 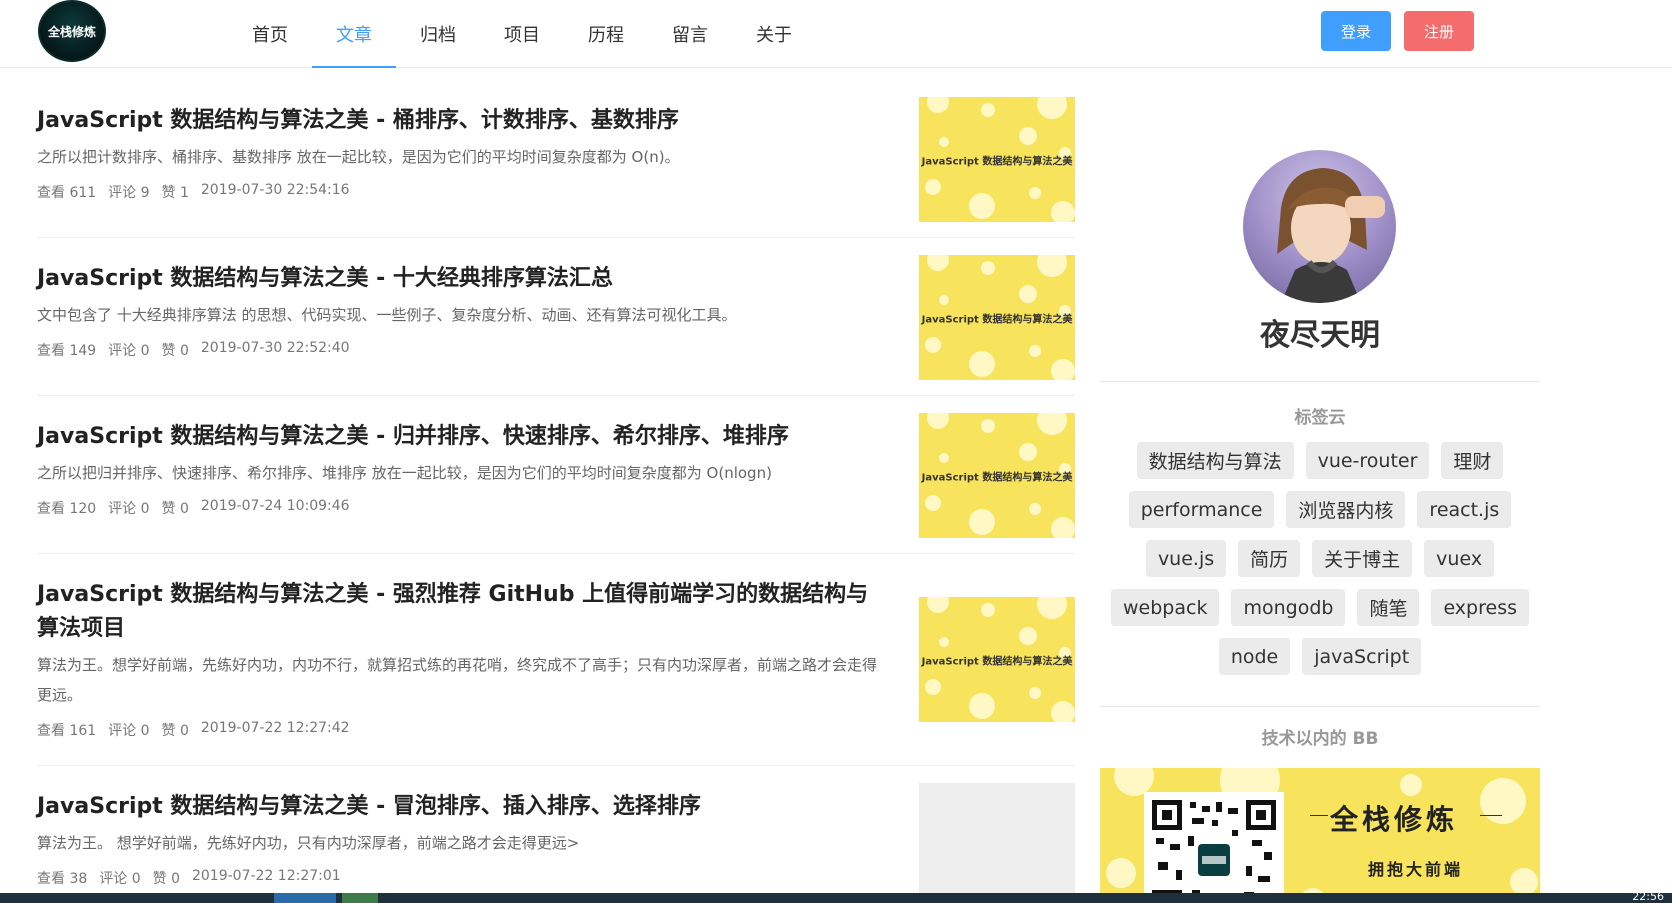 I want to click on tag-cloud-title: 标签云, so click(x=1320, y=418).